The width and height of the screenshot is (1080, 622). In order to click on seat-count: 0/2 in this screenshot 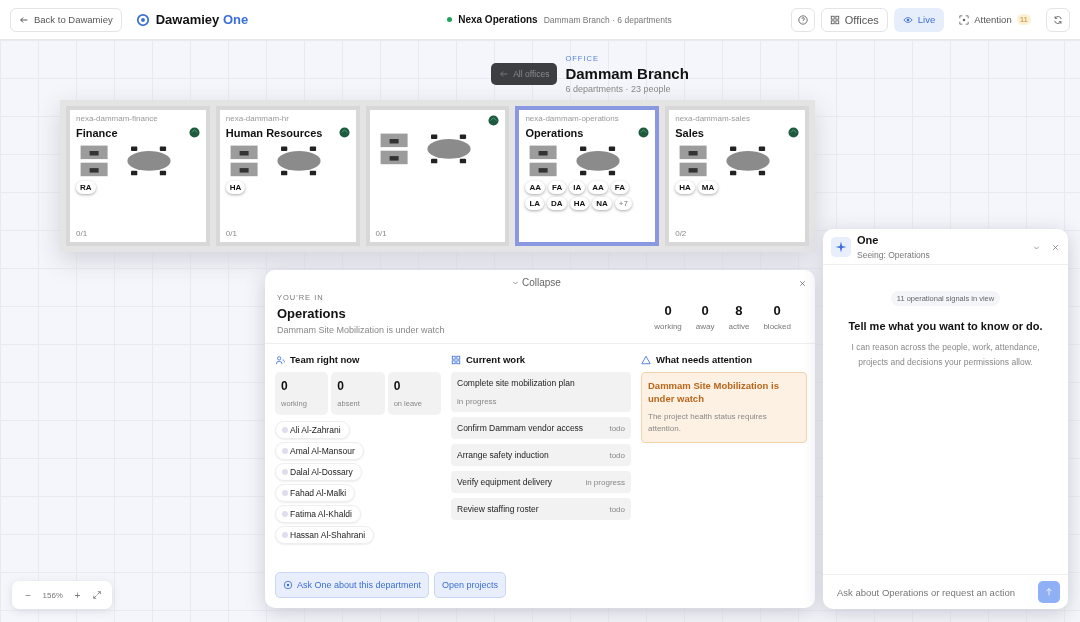, I will do `click(681, 233)`.